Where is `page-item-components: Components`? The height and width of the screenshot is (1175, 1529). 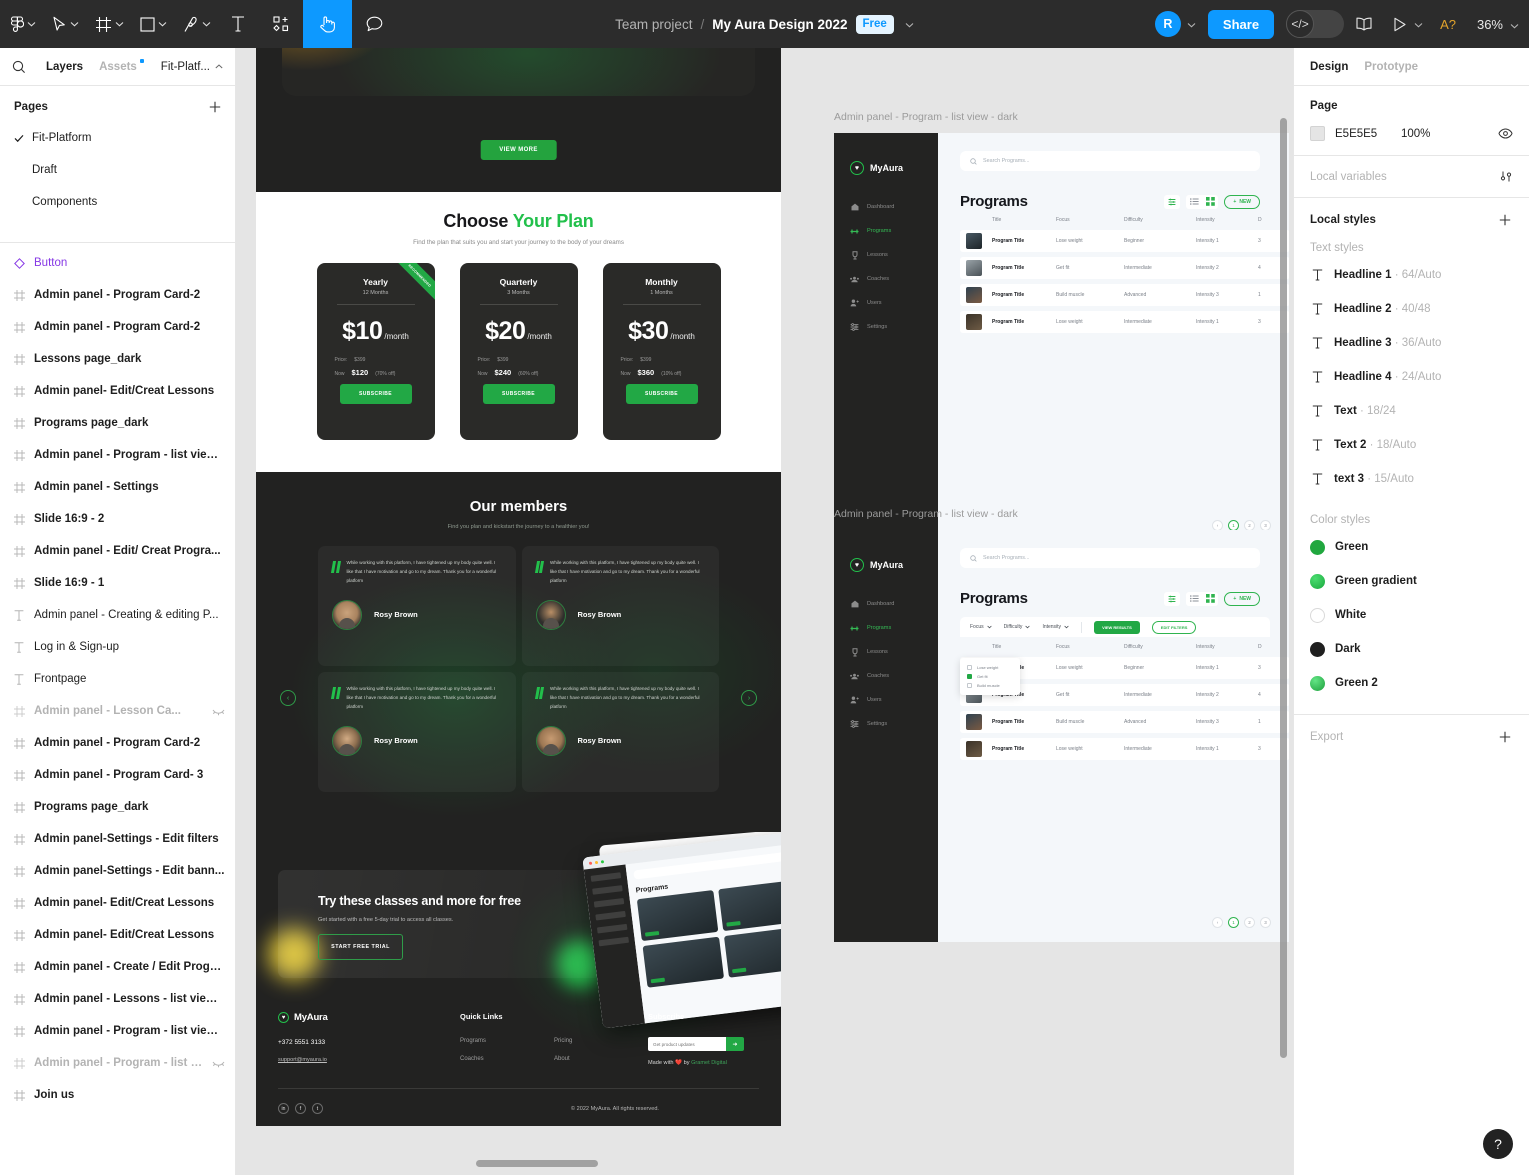
page-item-components: Components is located at coordinates (117, 202).